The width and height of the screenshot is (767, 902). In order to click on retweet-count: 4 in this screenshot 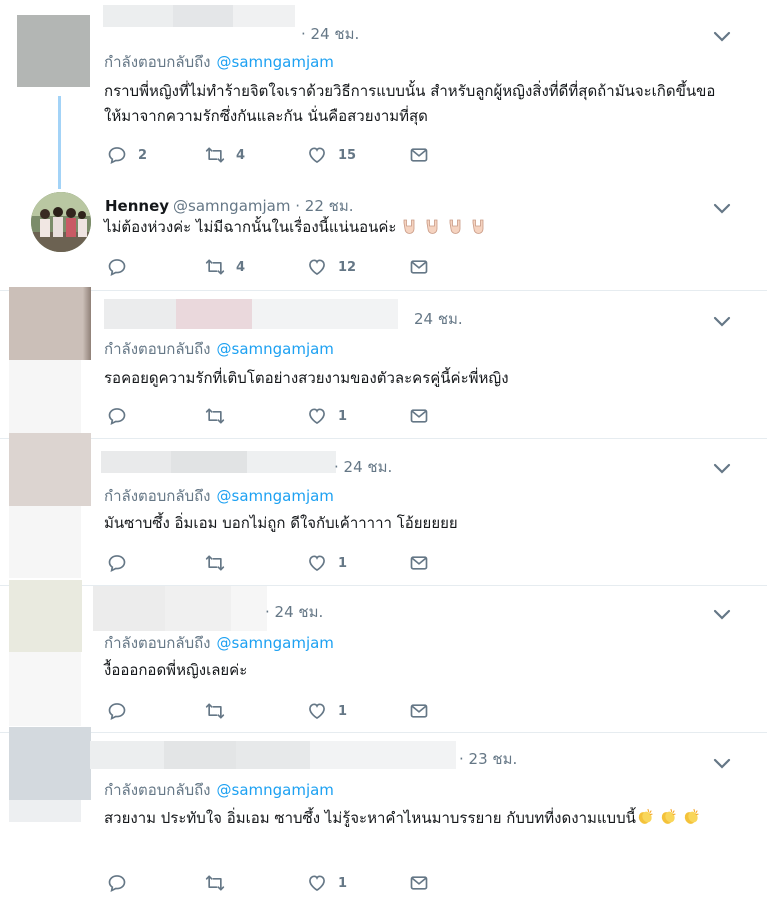, I will do `click(241, 267)`.